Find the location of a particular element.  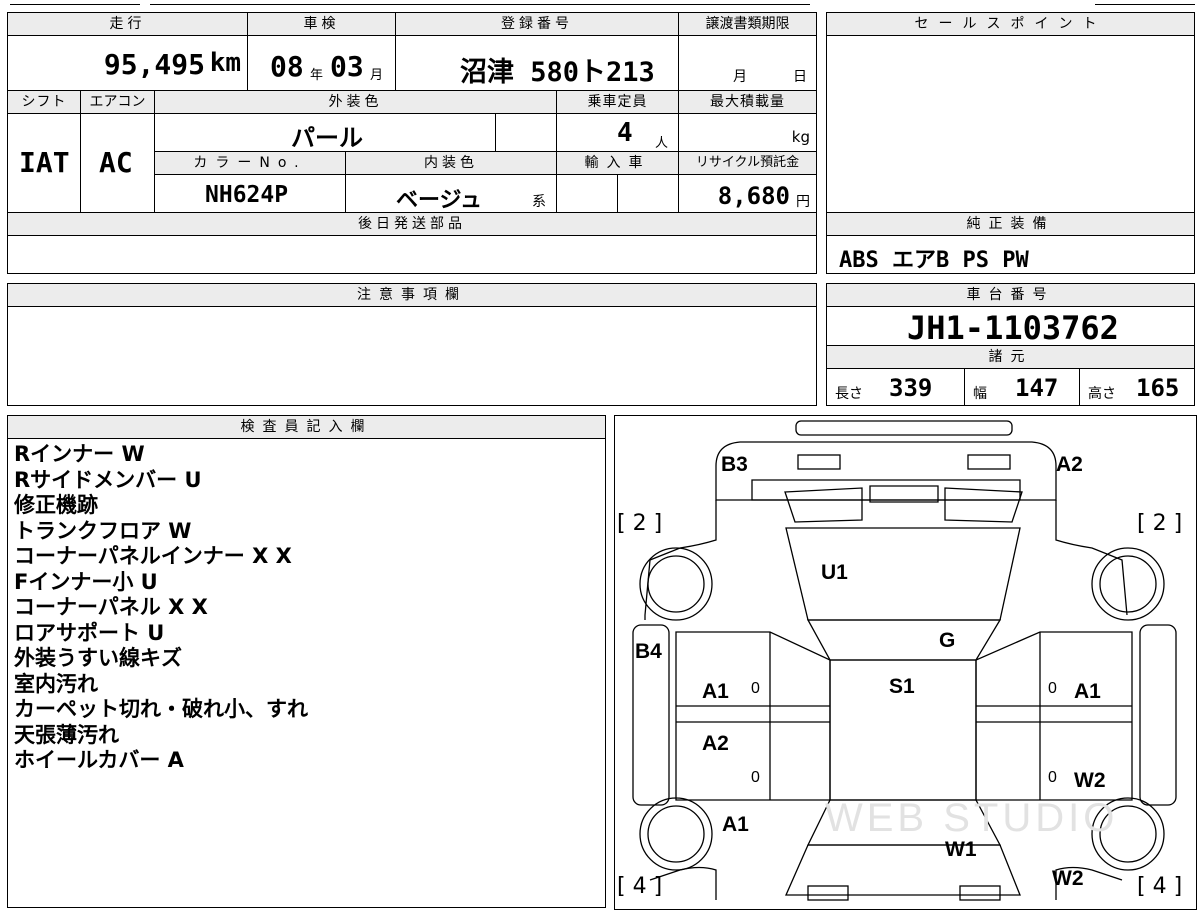

aircon-value: AC is located at coordinates (116, 162).